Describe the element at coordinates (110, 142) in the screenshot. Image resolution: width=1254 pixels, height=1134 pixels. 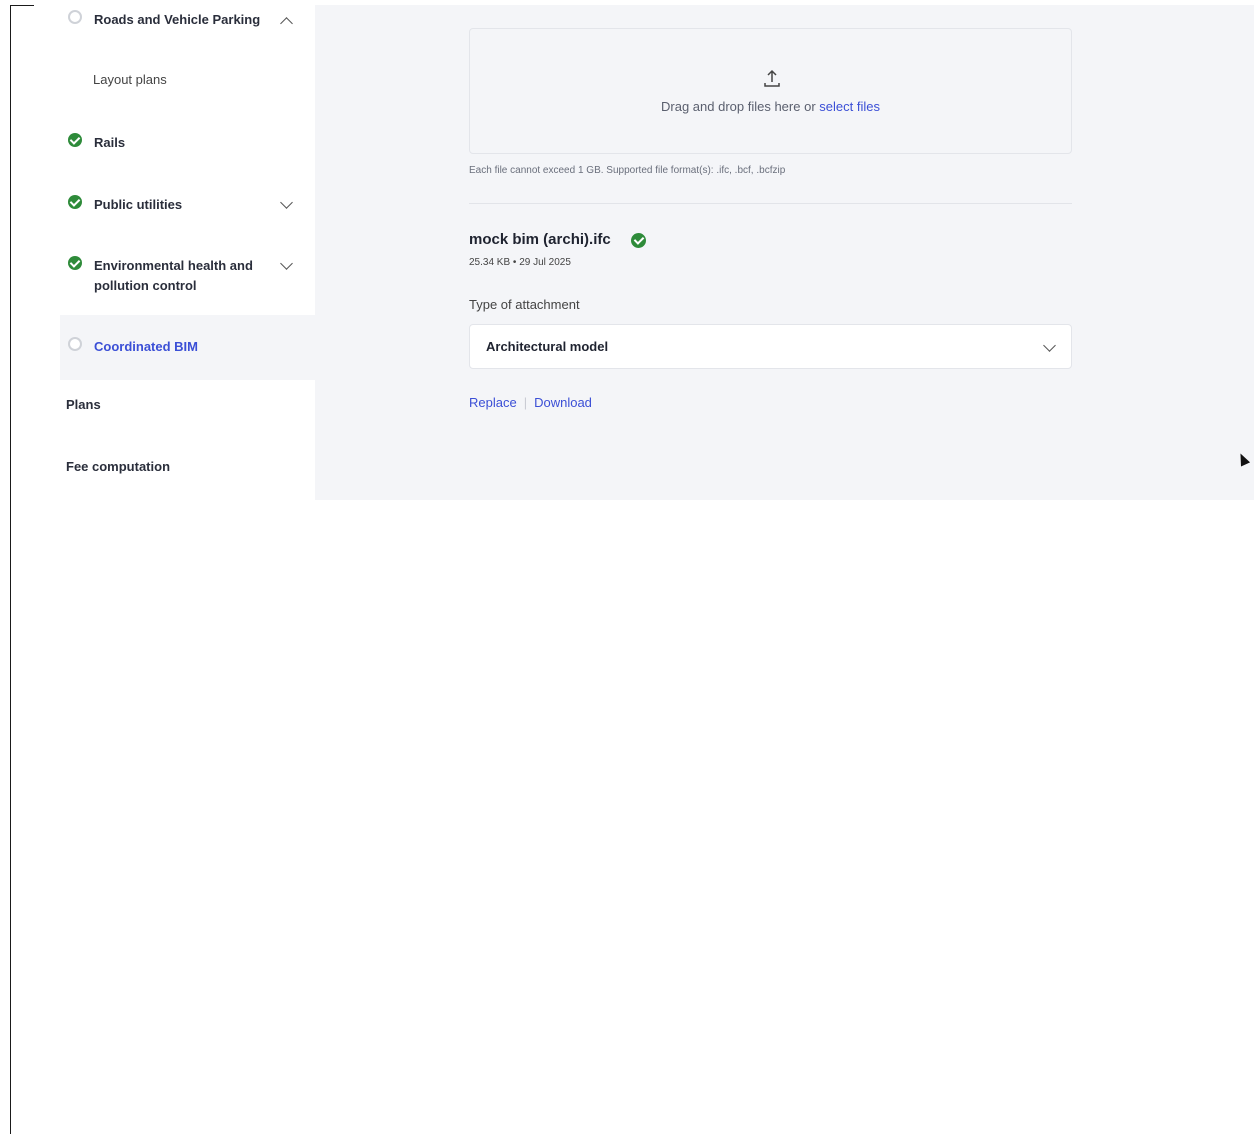
I see `sidebar-item-label: Rails` at that location.